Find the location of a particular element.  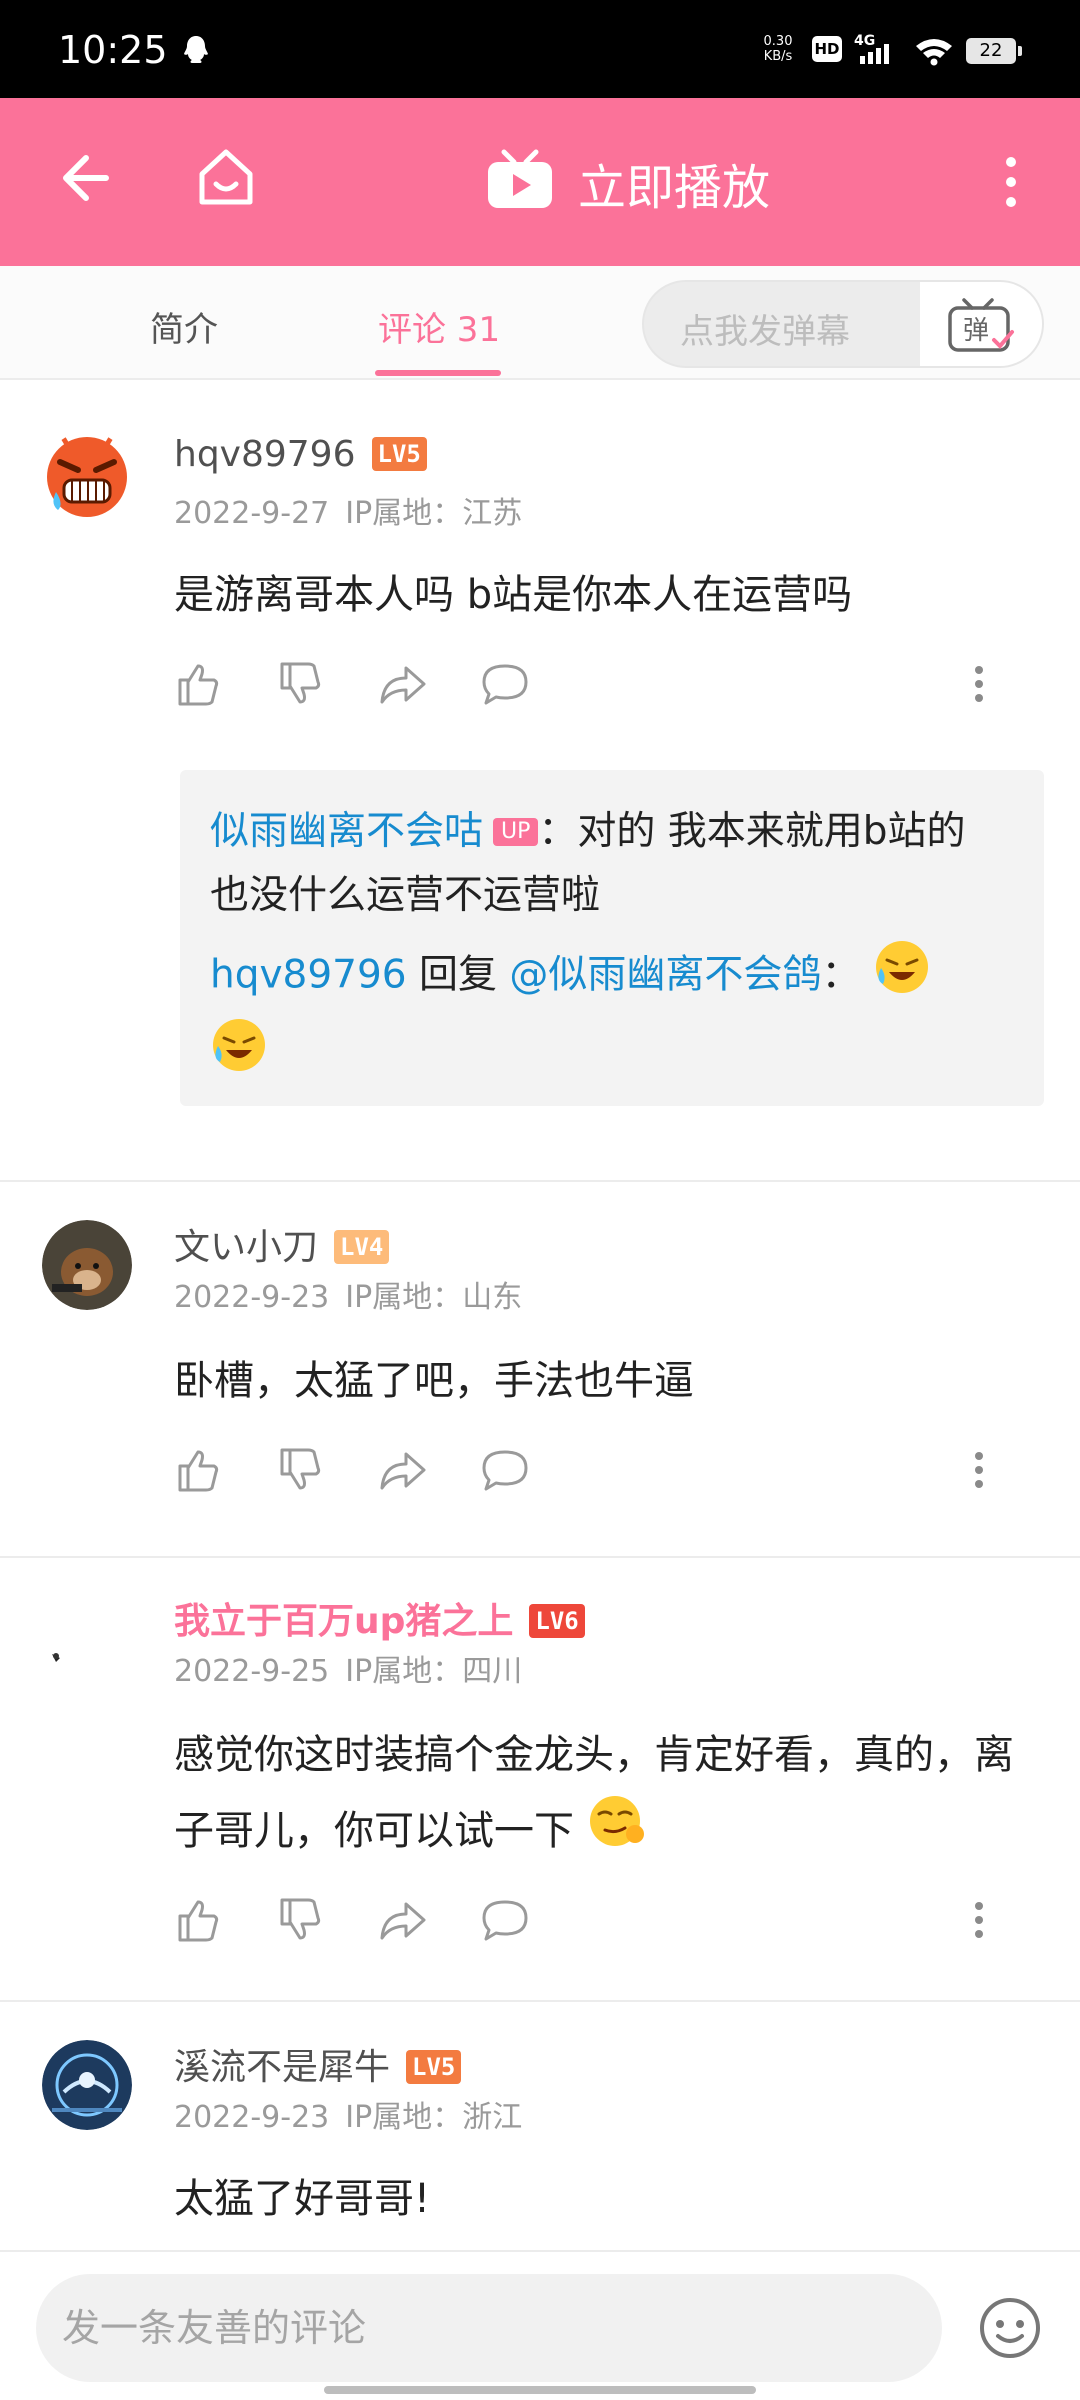

comment-input is located at coordinates (489, 2328).